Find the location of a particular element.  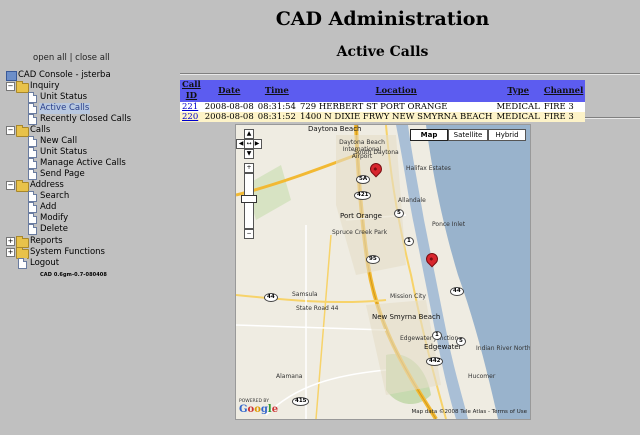

zoom-in-icon: + is located at coordinates (249, 168).